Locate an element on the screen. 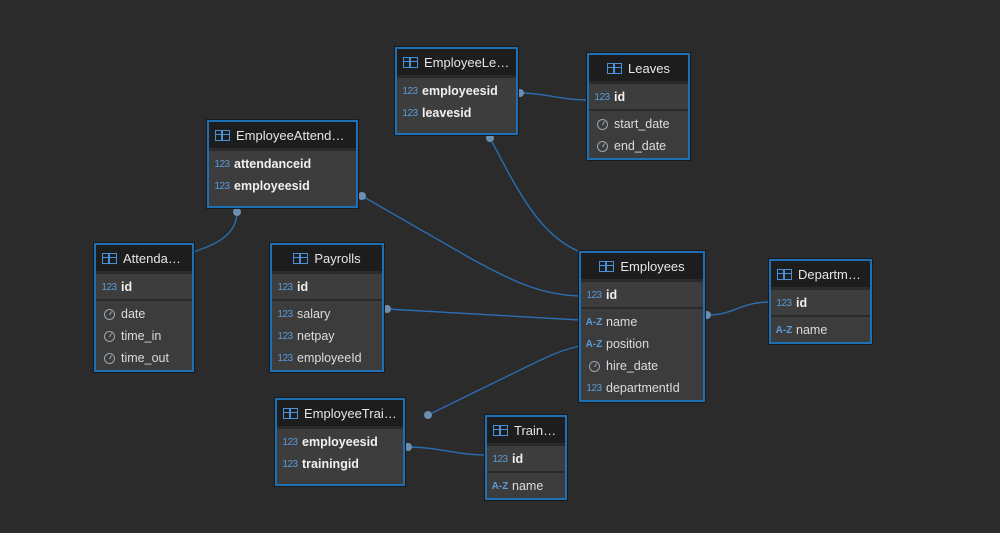 This screenshot has height=533, width=1000. table-title: Departments is located at coordinates (831, 274).